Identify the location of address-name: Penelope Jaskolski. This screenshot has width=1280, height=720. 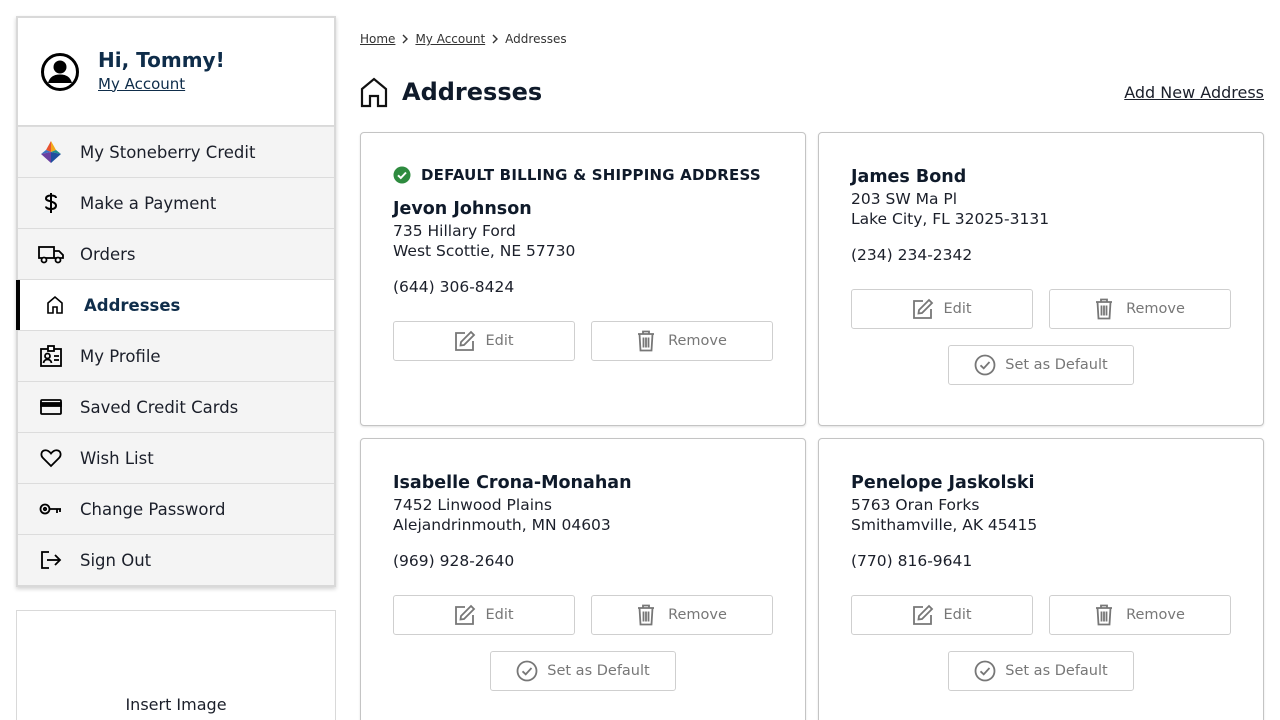
(943, 483).